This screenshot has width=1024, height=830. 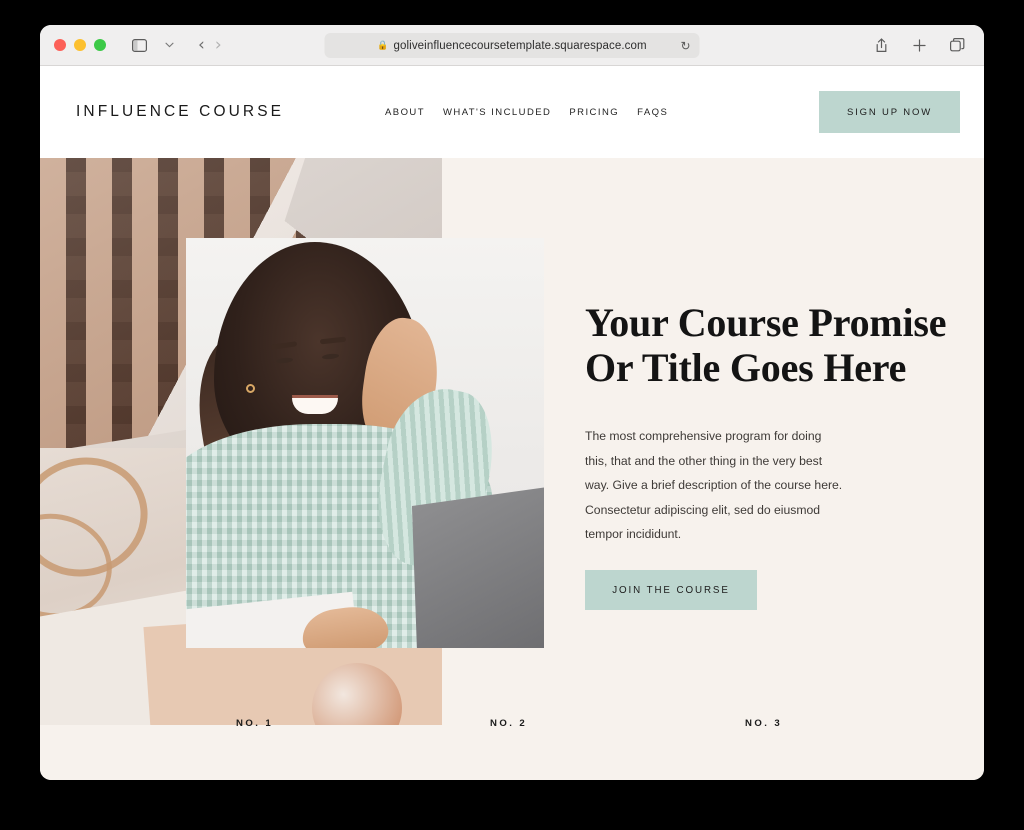 What do you see at coordinates (139, 45) in the screenshot?
I see `sidebar-toggle-icon` at bounding box center [139, 45].